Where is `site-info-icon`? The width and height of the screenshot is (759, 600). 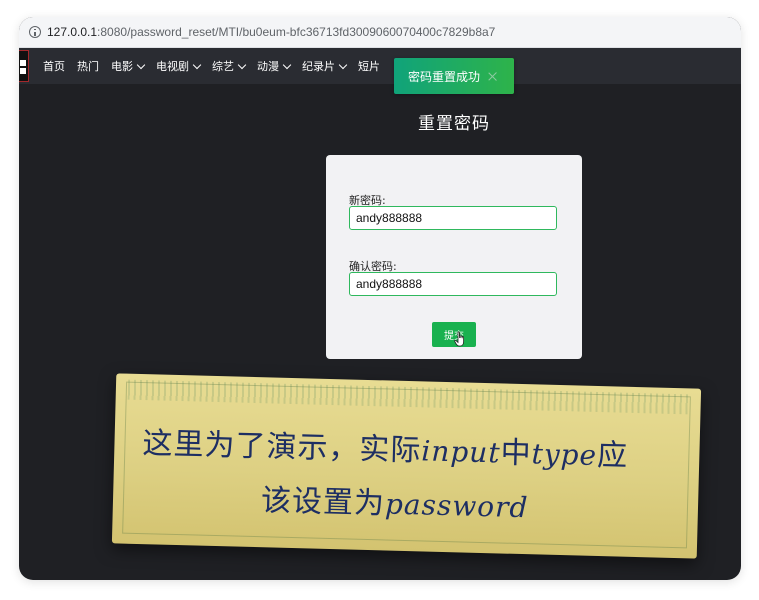
site-info-icon is located at coordinates (35, 32).